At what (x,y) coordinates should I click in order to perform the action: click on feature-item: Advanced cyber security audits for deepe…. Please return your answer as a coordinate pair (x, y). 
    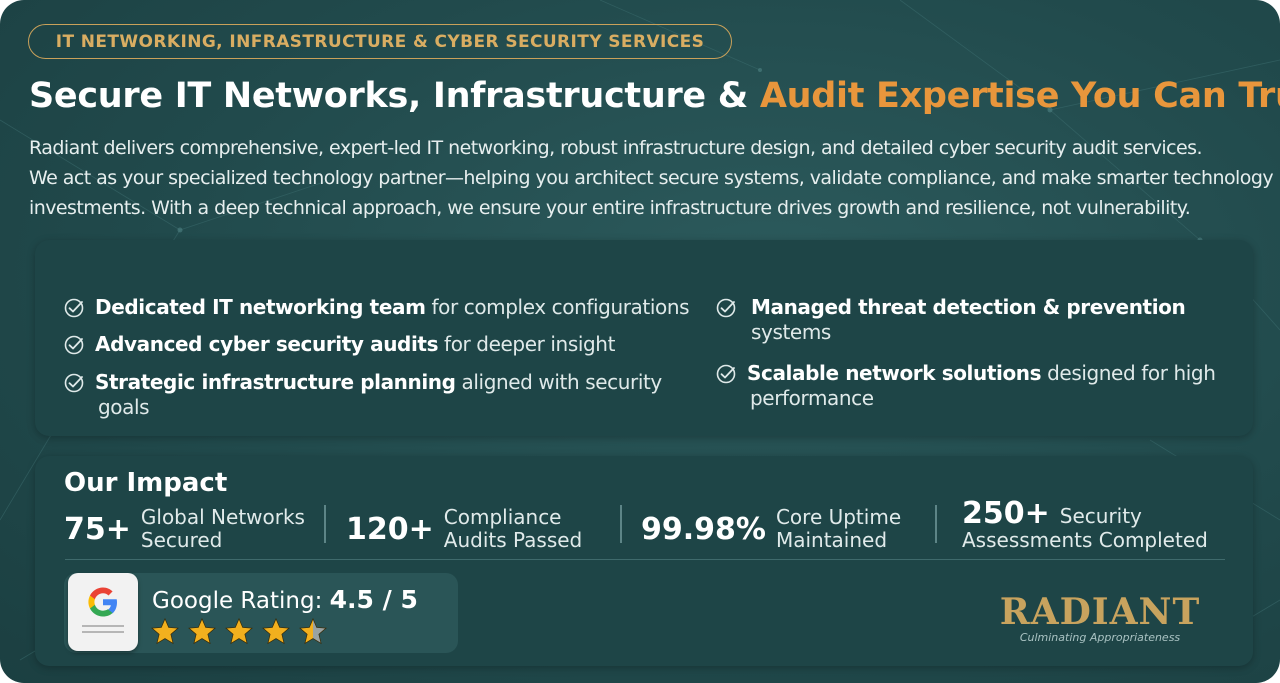
    Looking at the image, I should click on (339, 344).